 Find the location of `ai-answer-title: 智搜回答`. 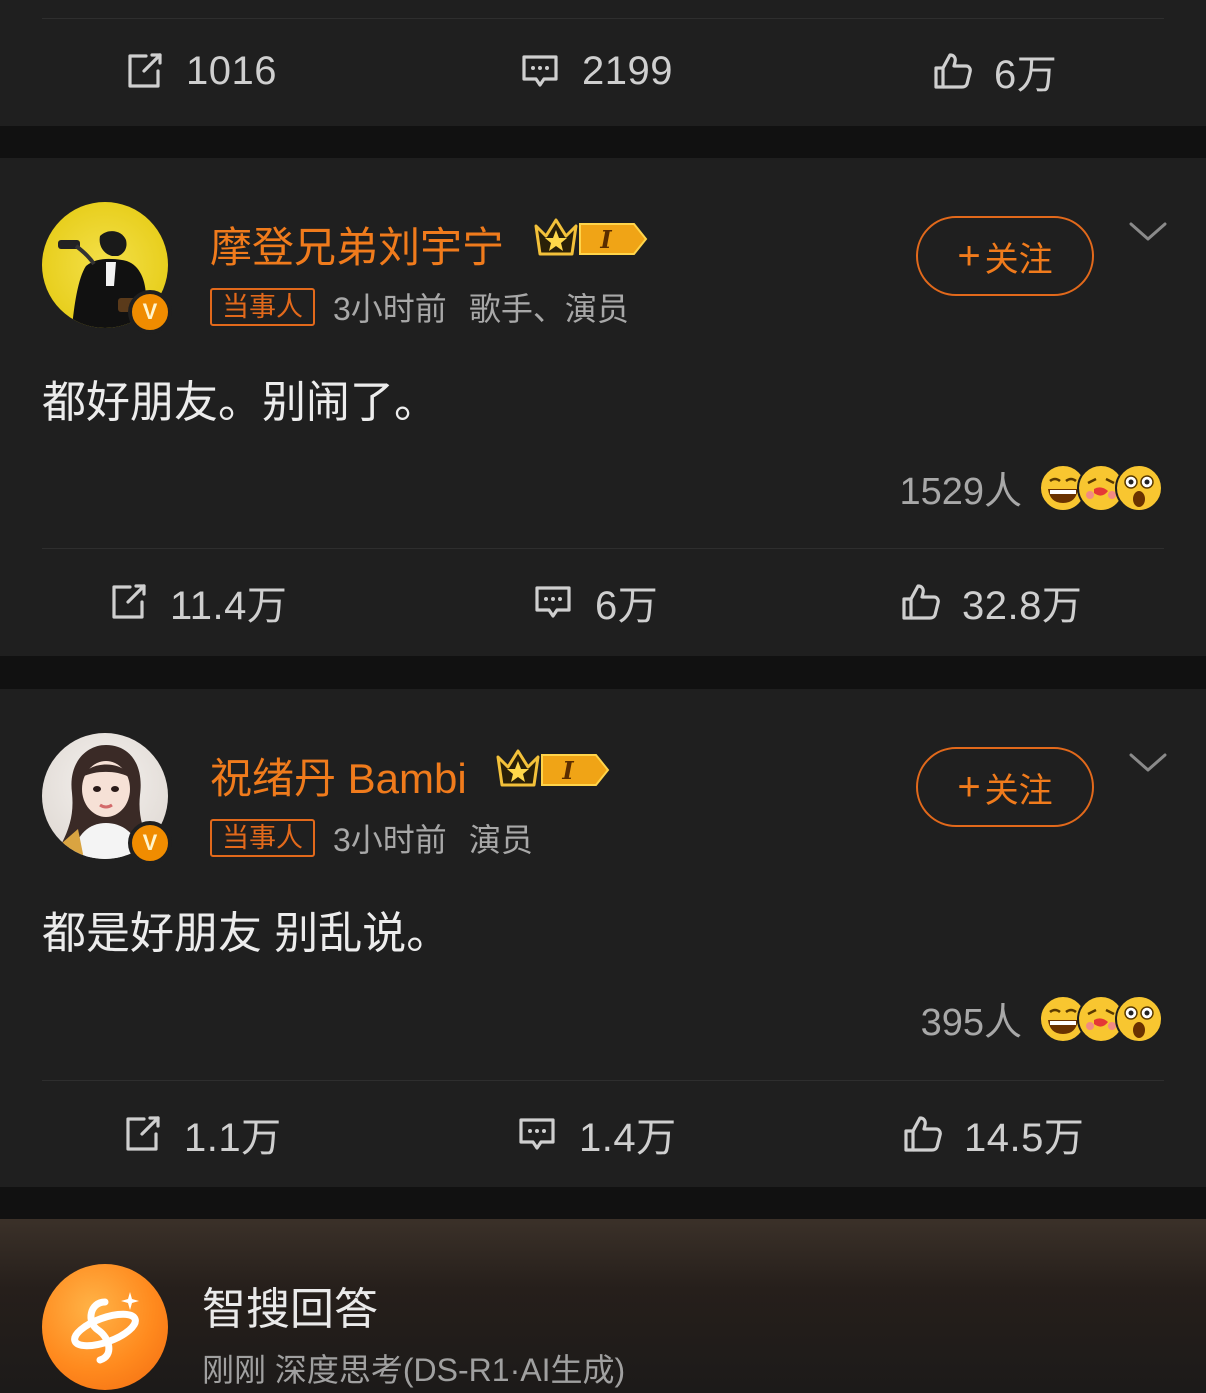

ai-answer-title: 智搜回答 is located at coordinates (290, 1309).